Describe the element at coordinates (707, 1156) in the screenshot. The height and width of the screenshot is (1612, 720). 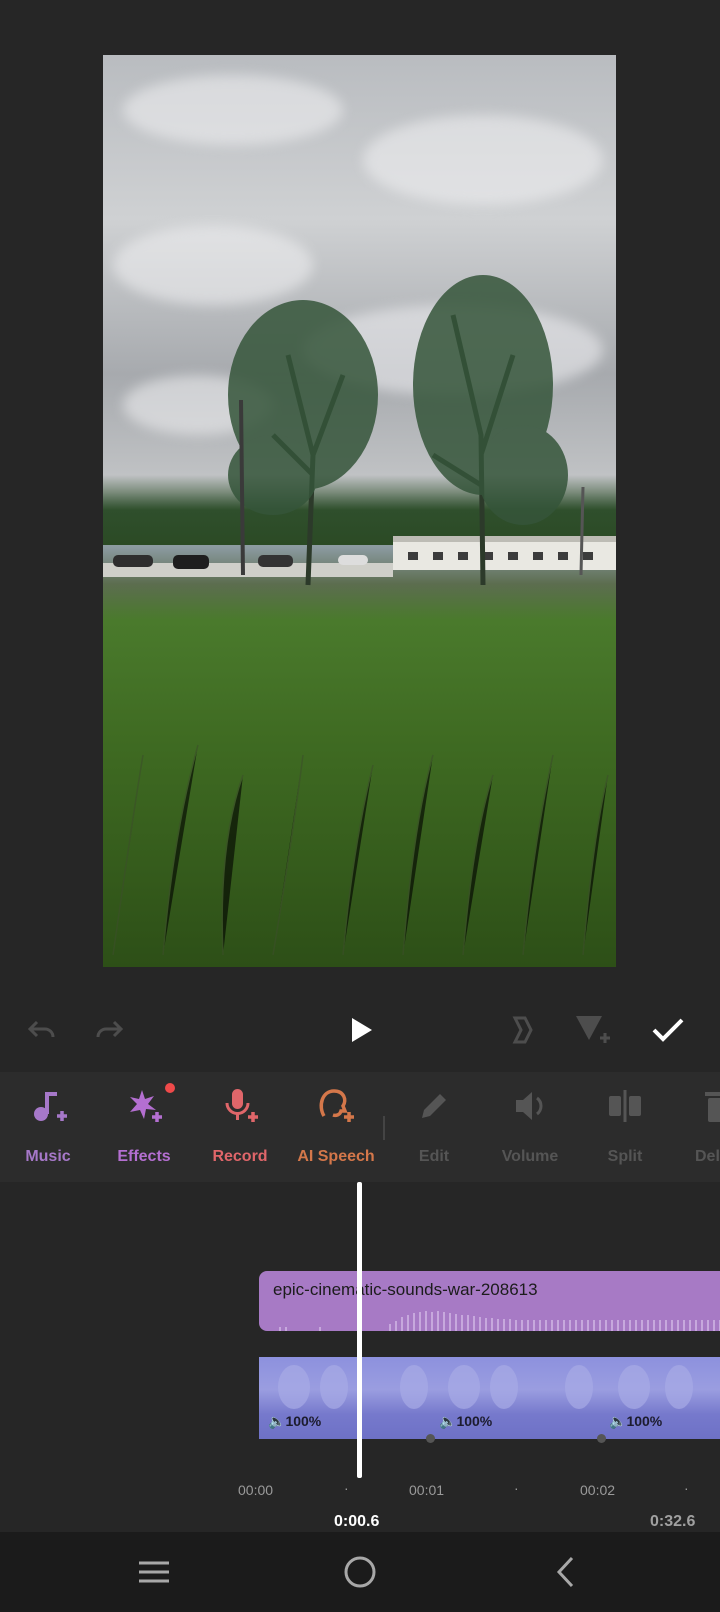
I see `delete-tool-label: Del` at that location.